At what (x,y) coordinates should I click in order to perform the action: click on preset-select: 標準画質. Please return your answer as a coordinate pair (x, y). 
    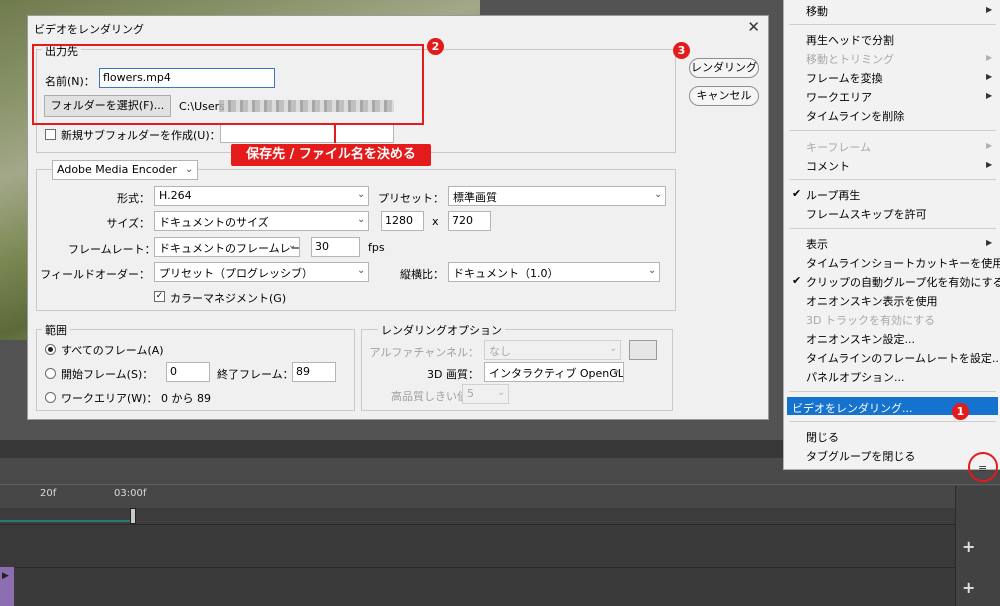
    Looking at the image, I should click on (557, 196).